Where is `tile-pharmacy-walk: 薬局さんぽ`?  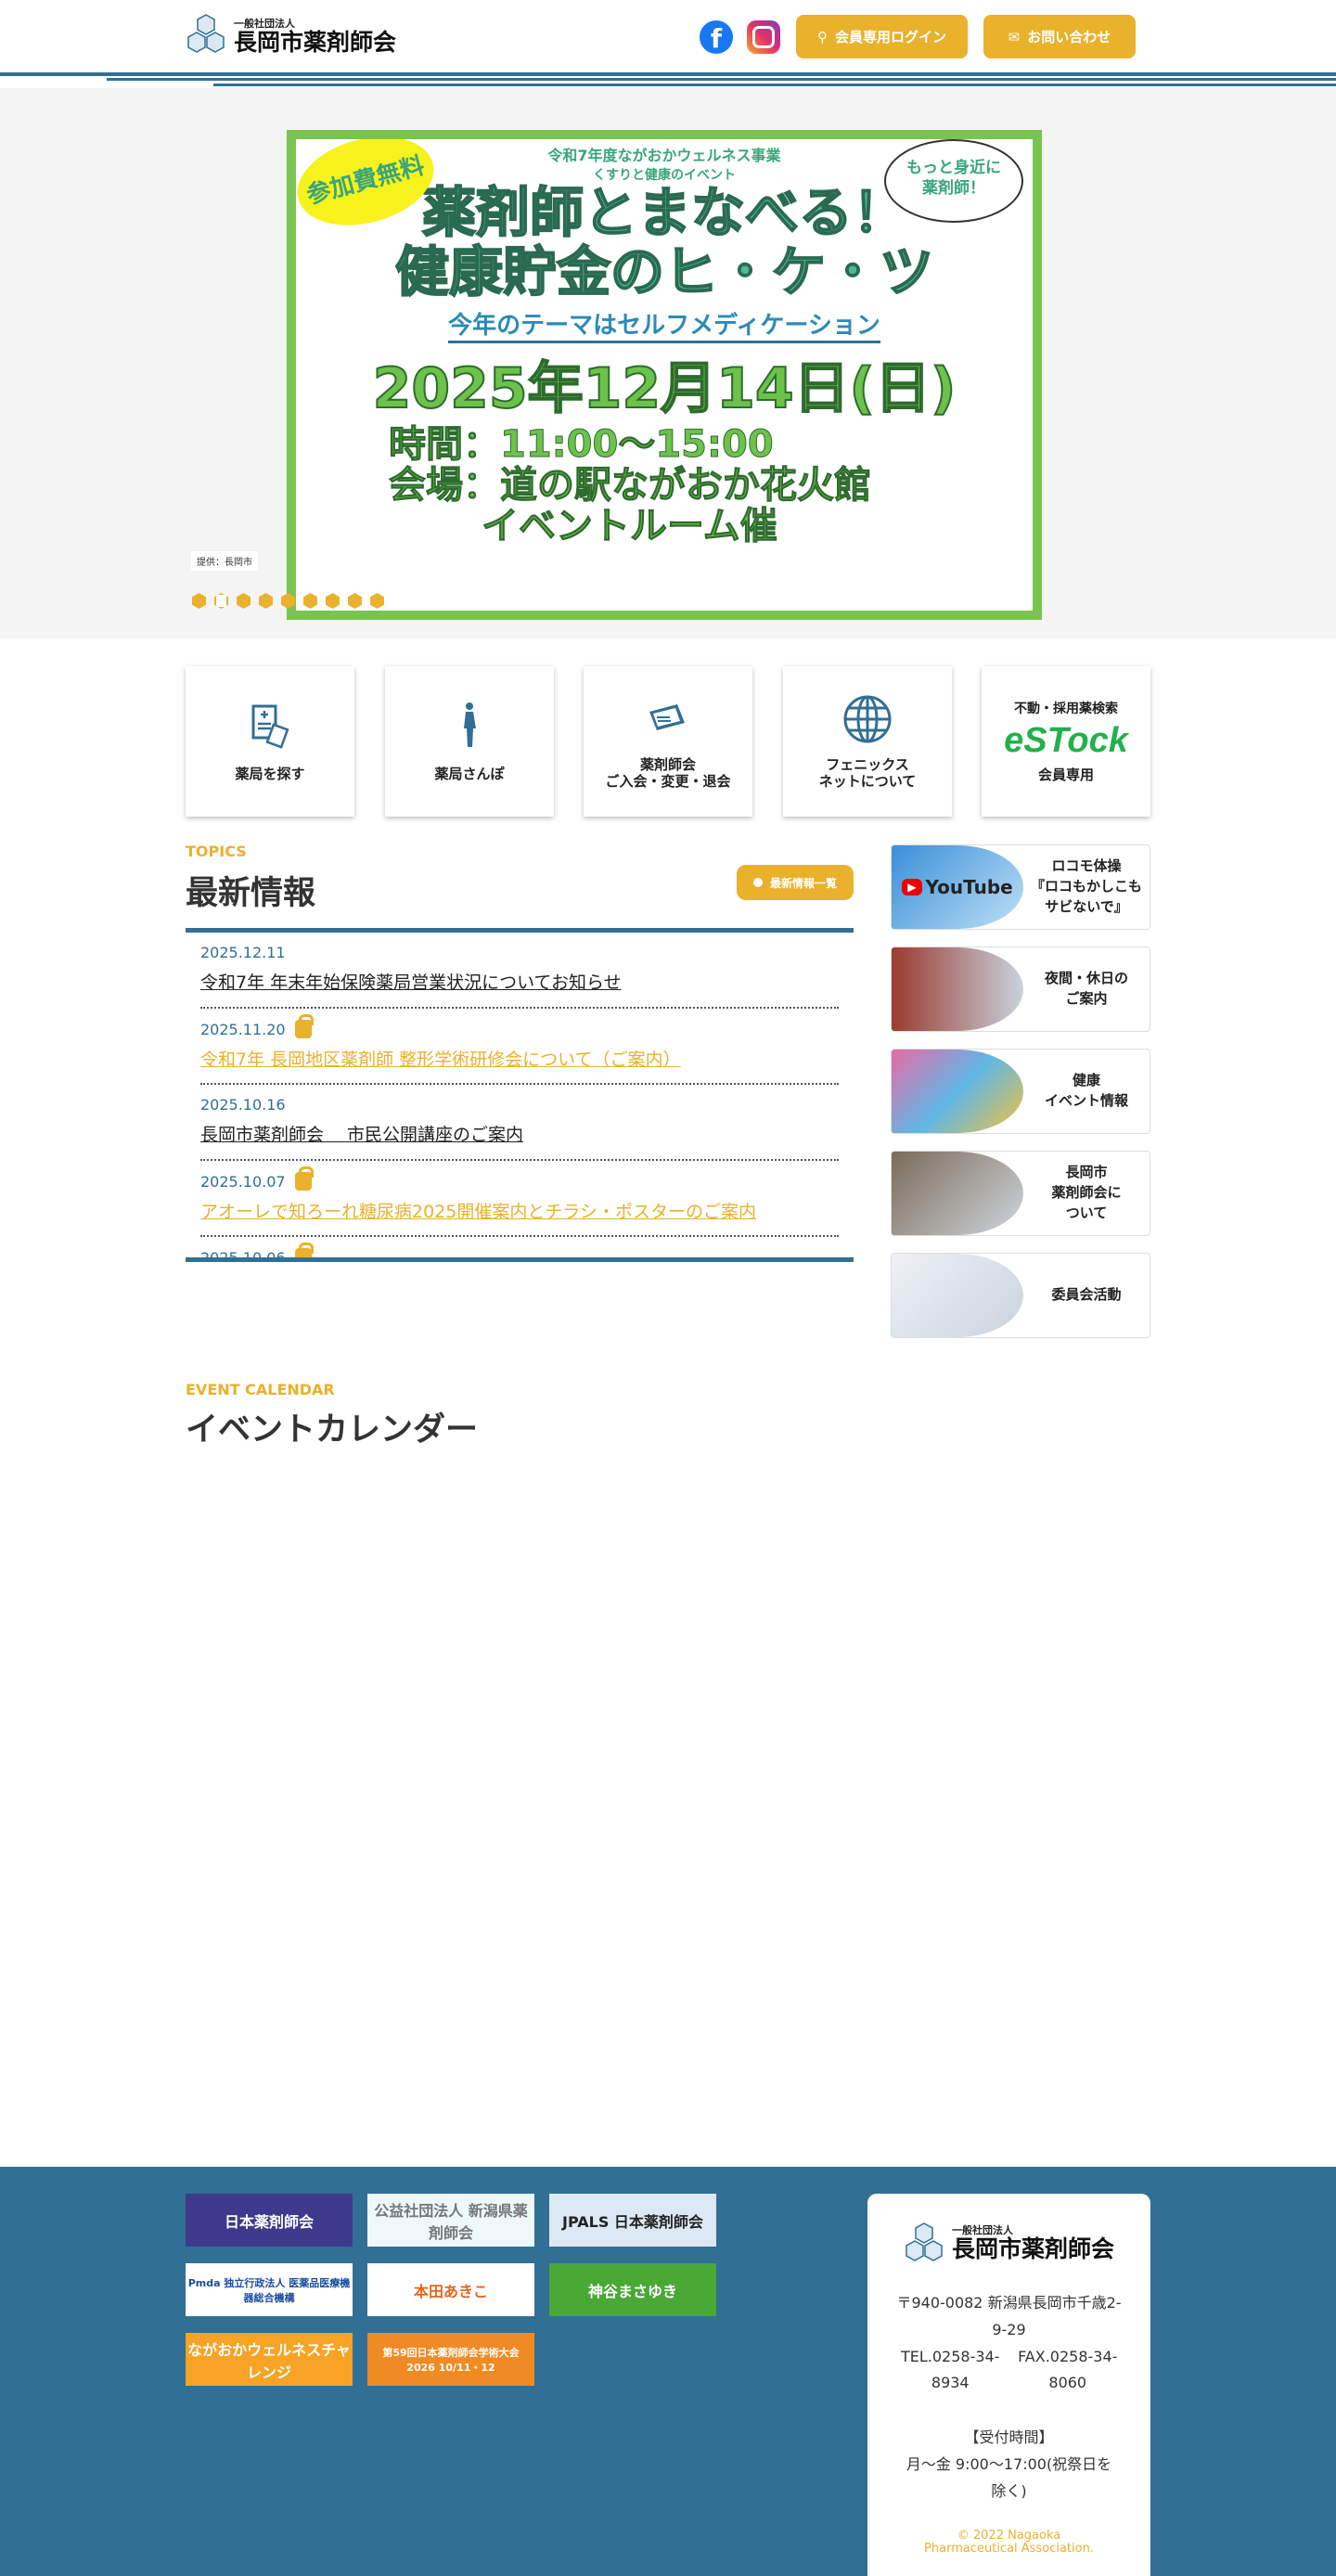
tile-pharmacy-walk: 薬局さんぽ is located at coordinates (470, 741).